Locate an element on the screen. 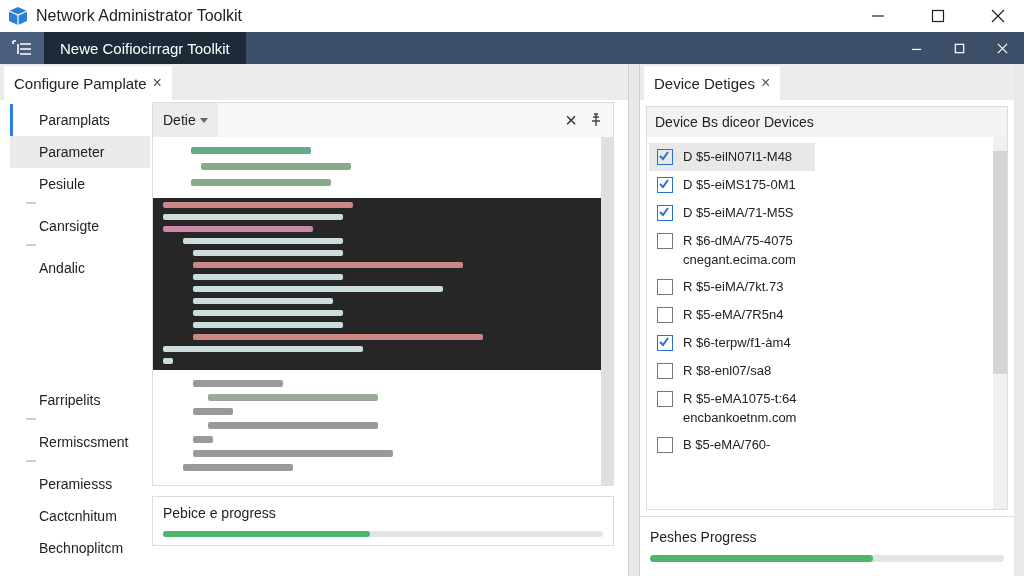 The width and height of the screenshot is (1024, 576). device-name: R $6-dMA/75-4075 is located at coordinates (738, 240).